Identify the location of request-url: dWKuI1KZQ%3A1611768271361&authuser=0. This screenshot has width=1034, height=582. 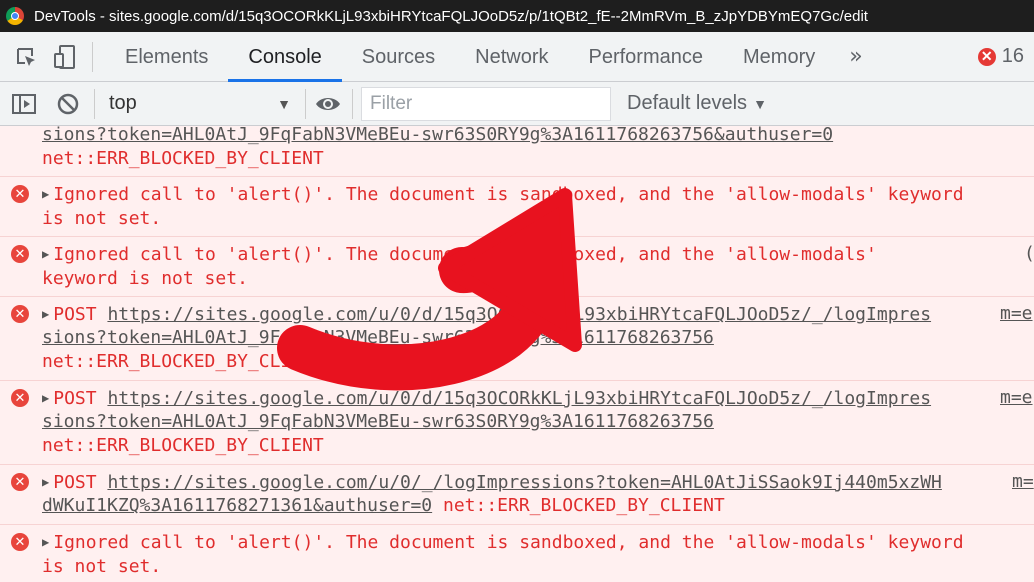
(237, 505).